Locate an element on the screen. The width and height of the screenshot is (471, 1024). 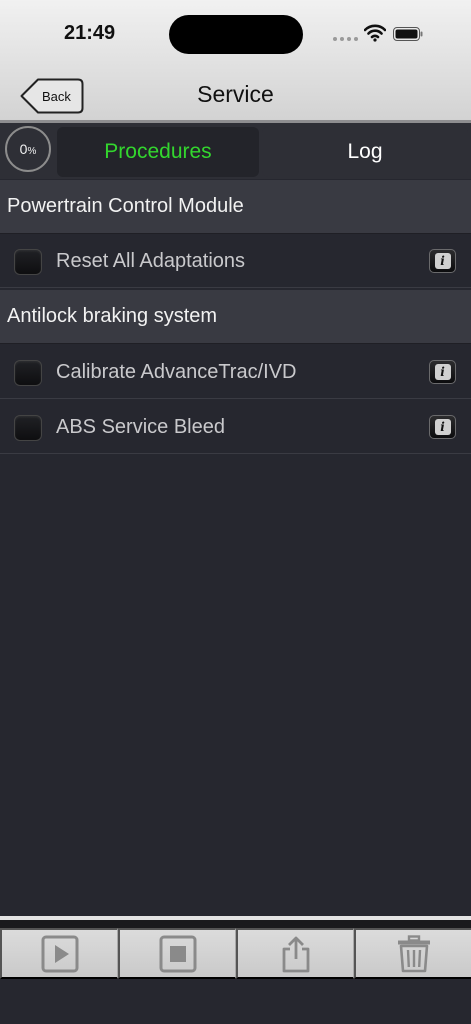
delete-button is located at coordinates (412, 953).